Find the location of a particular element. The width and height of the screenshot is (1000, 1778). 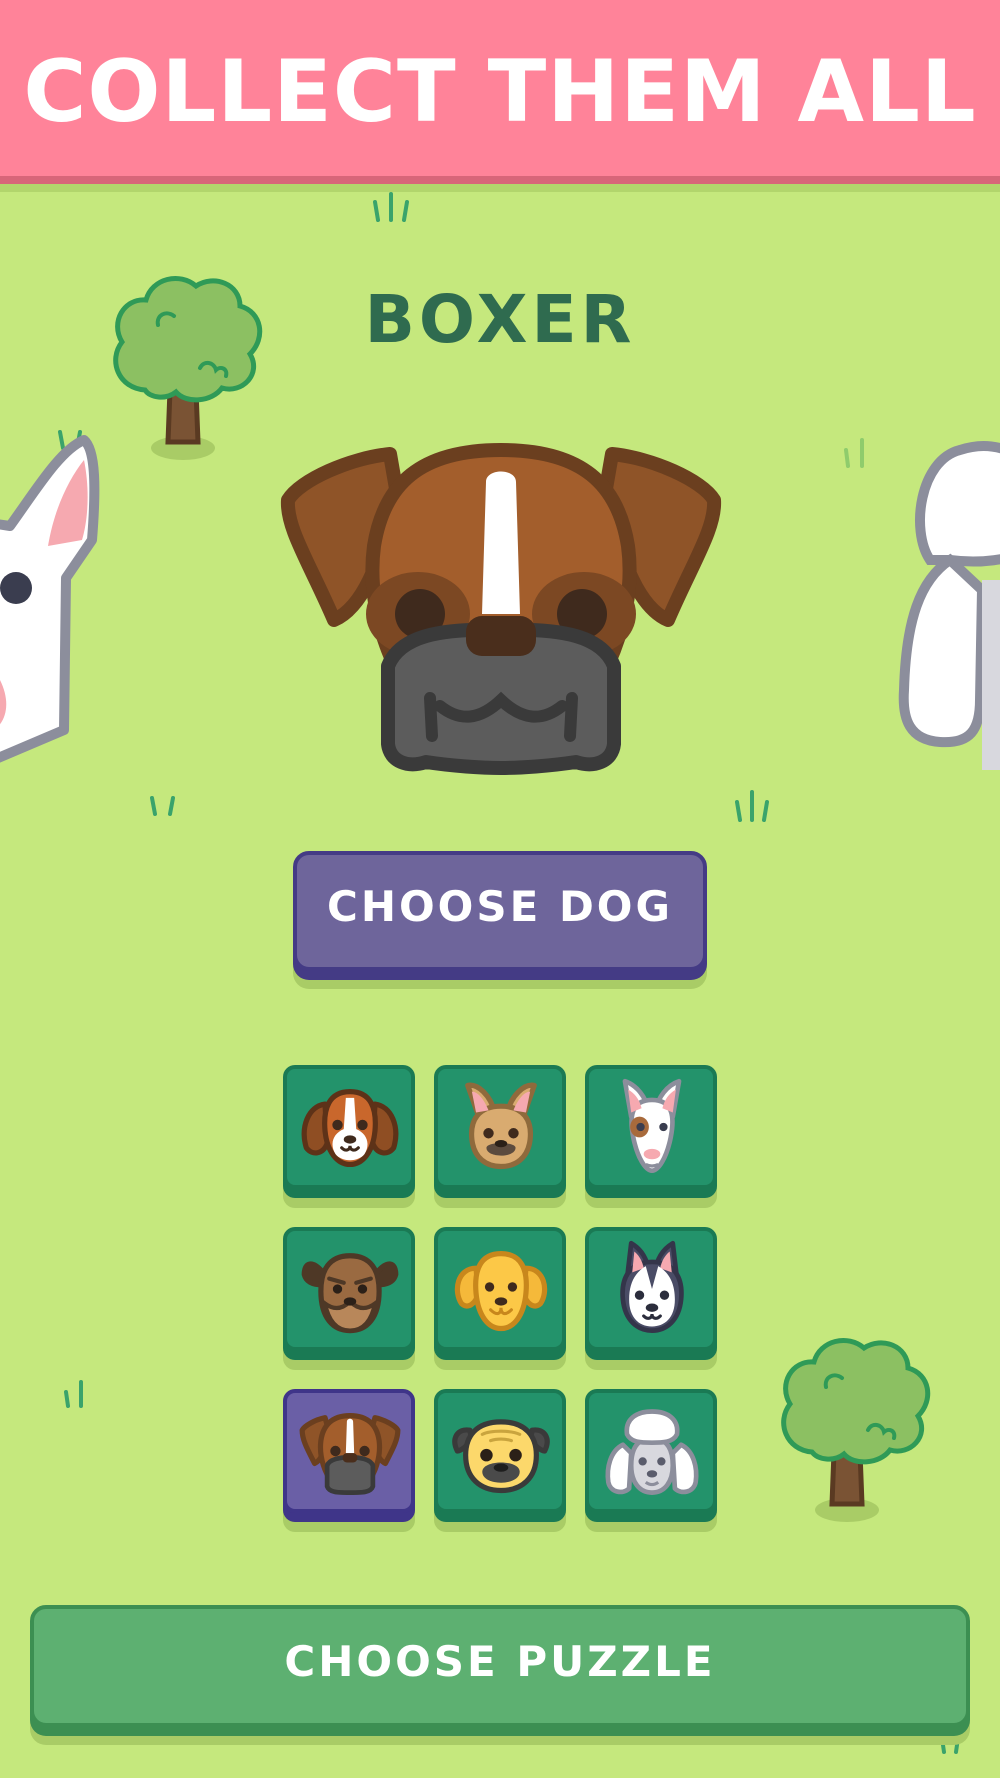

dog-tile-terrier is located at coordinates (349, 1289).